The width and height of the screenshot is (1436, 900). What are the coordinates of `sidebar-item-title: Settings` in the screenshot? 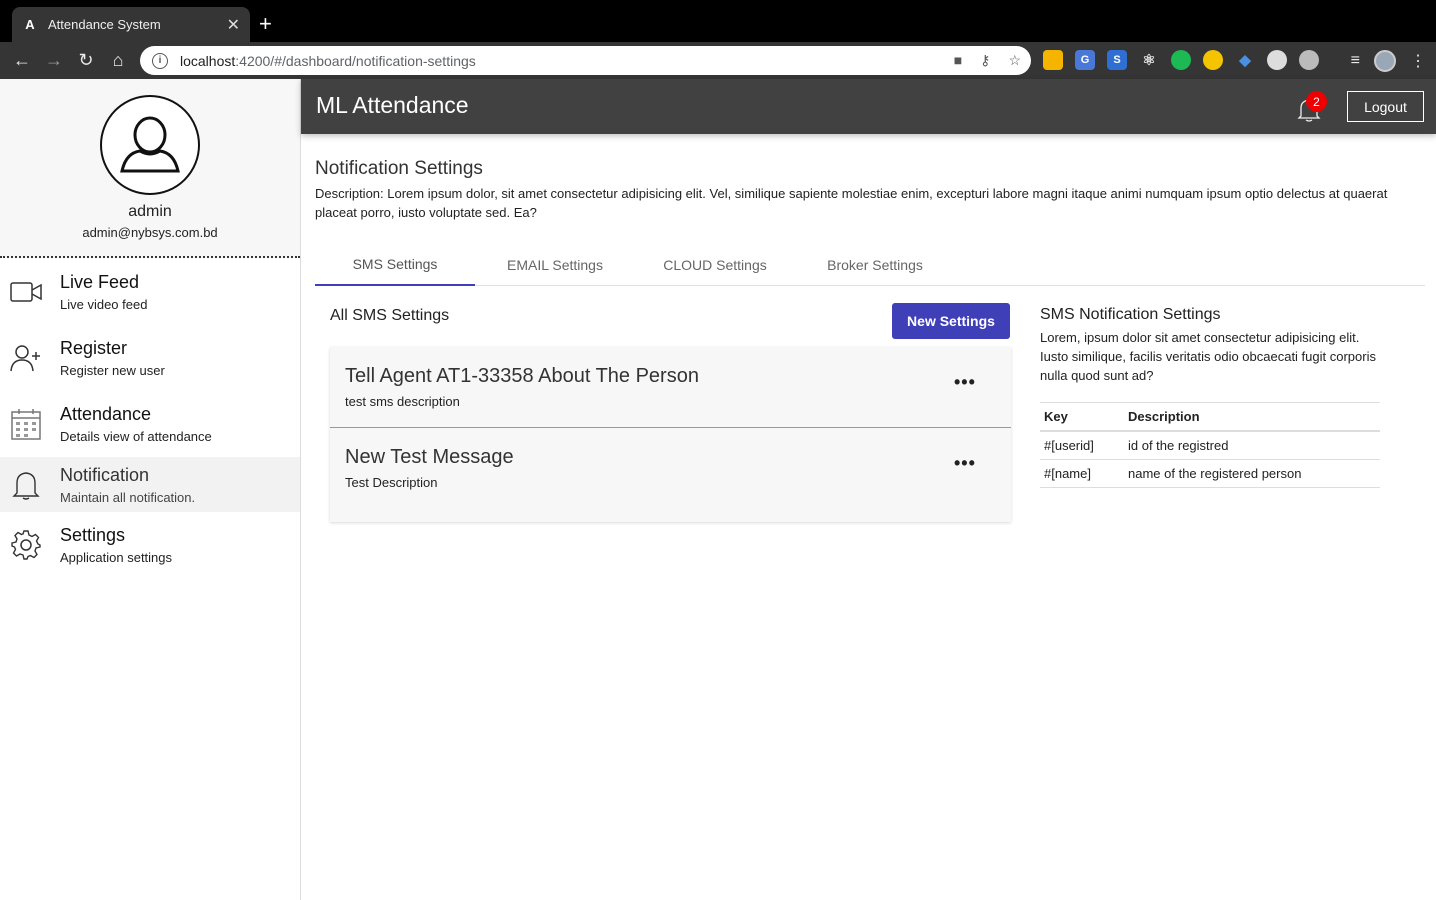 It's located at (93, 535).